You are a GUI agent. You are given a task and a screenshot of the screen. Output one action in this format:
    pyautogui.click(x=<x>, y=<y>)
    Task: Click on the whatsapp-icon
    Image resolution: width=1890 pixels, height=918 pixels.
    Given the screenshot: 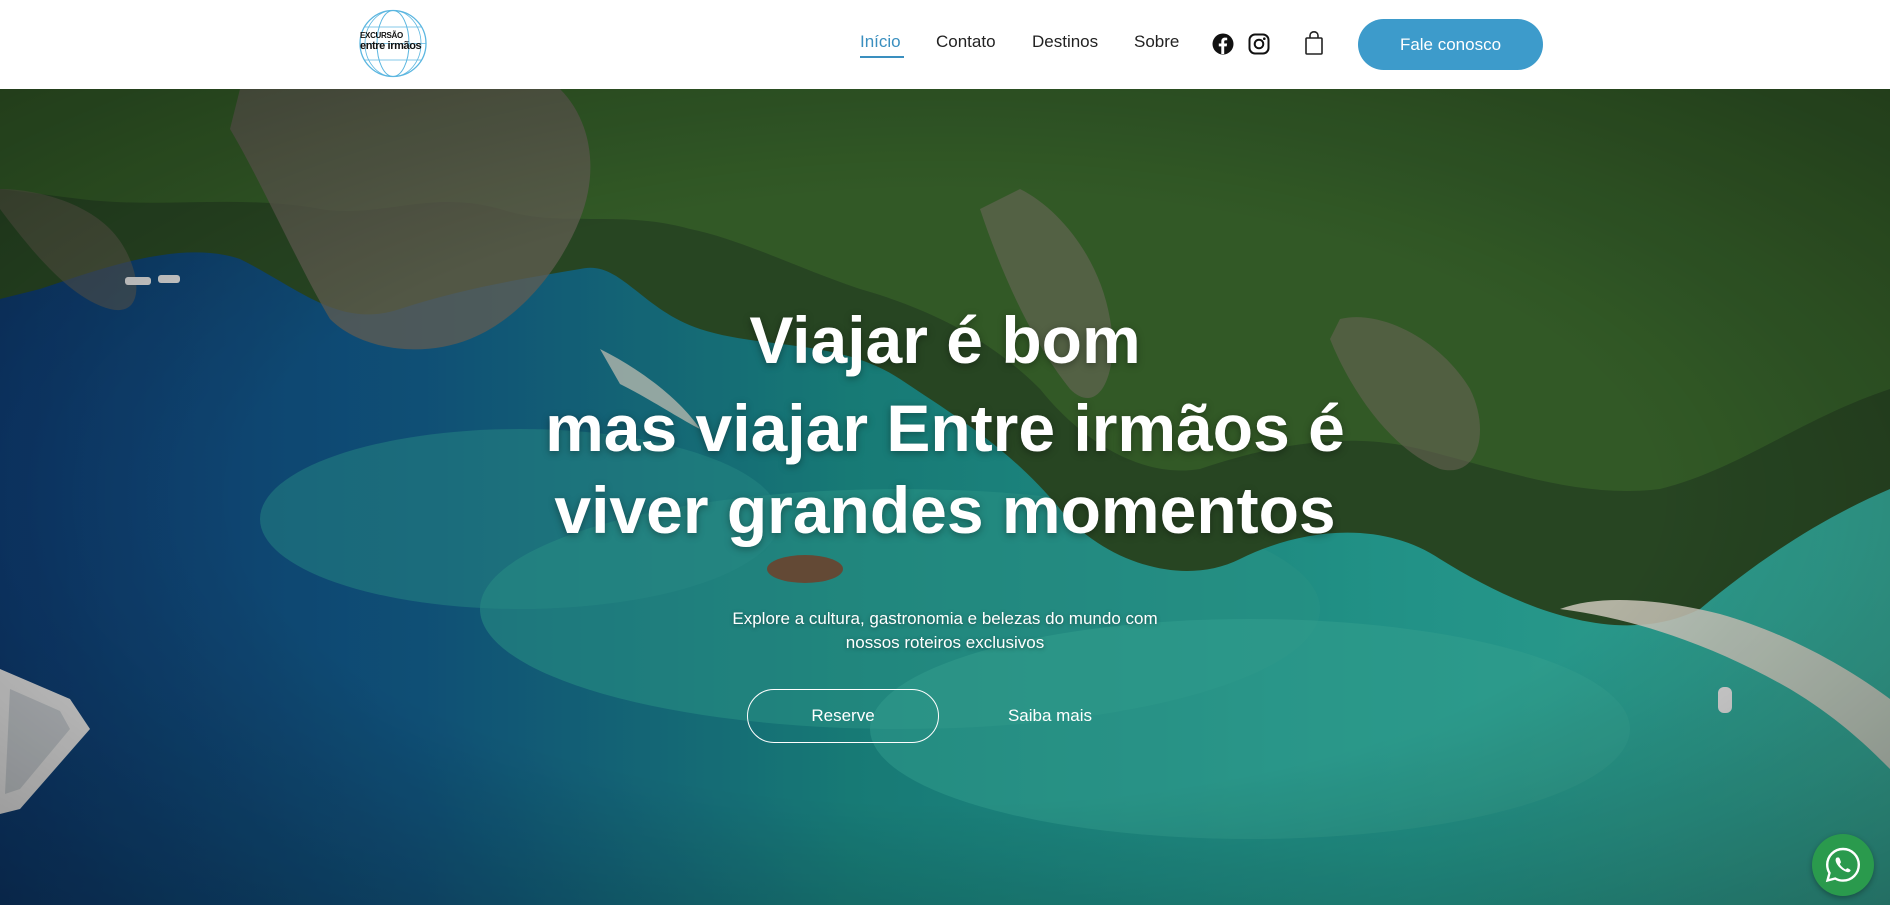 What is the action you would take?
    pyautogui.click(x=1843, y=865)
    